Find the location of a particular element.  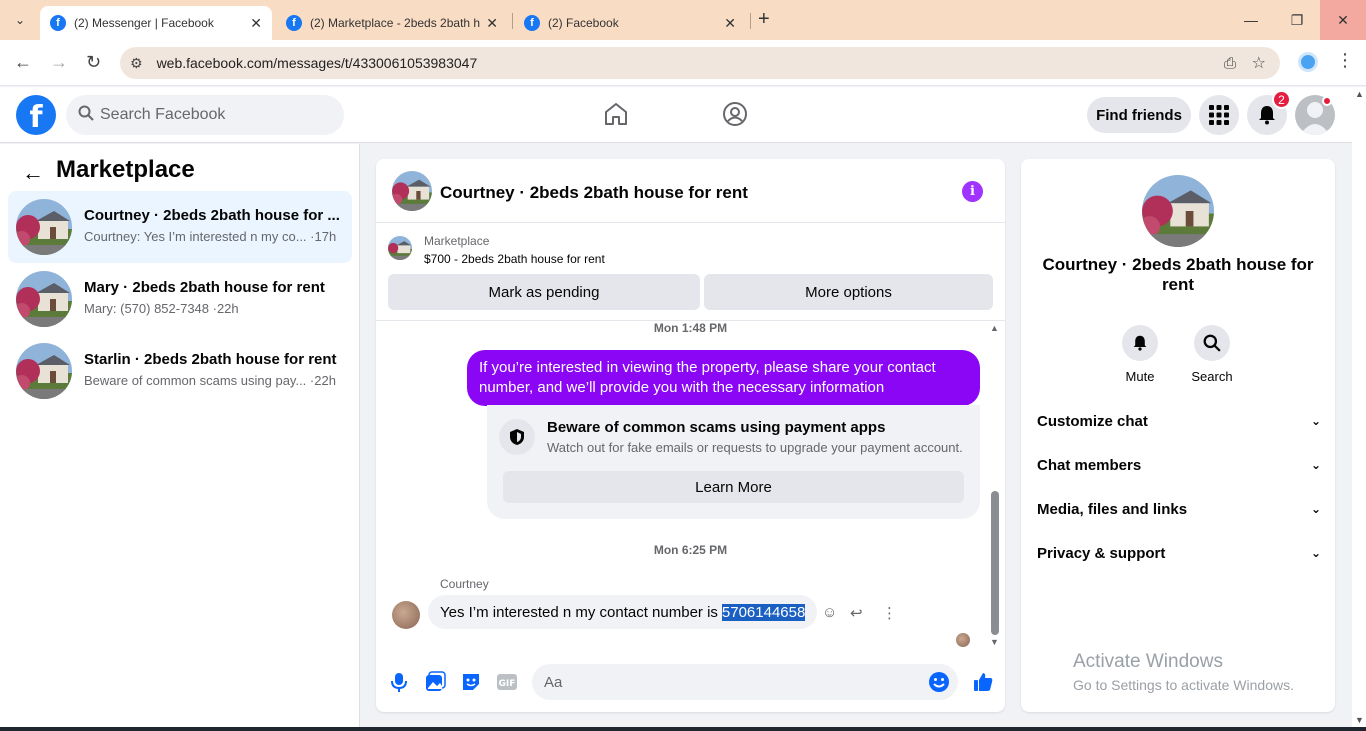

listing-title: $700 - 2beds 2bath house for rent is located at coordinates (514, 259).